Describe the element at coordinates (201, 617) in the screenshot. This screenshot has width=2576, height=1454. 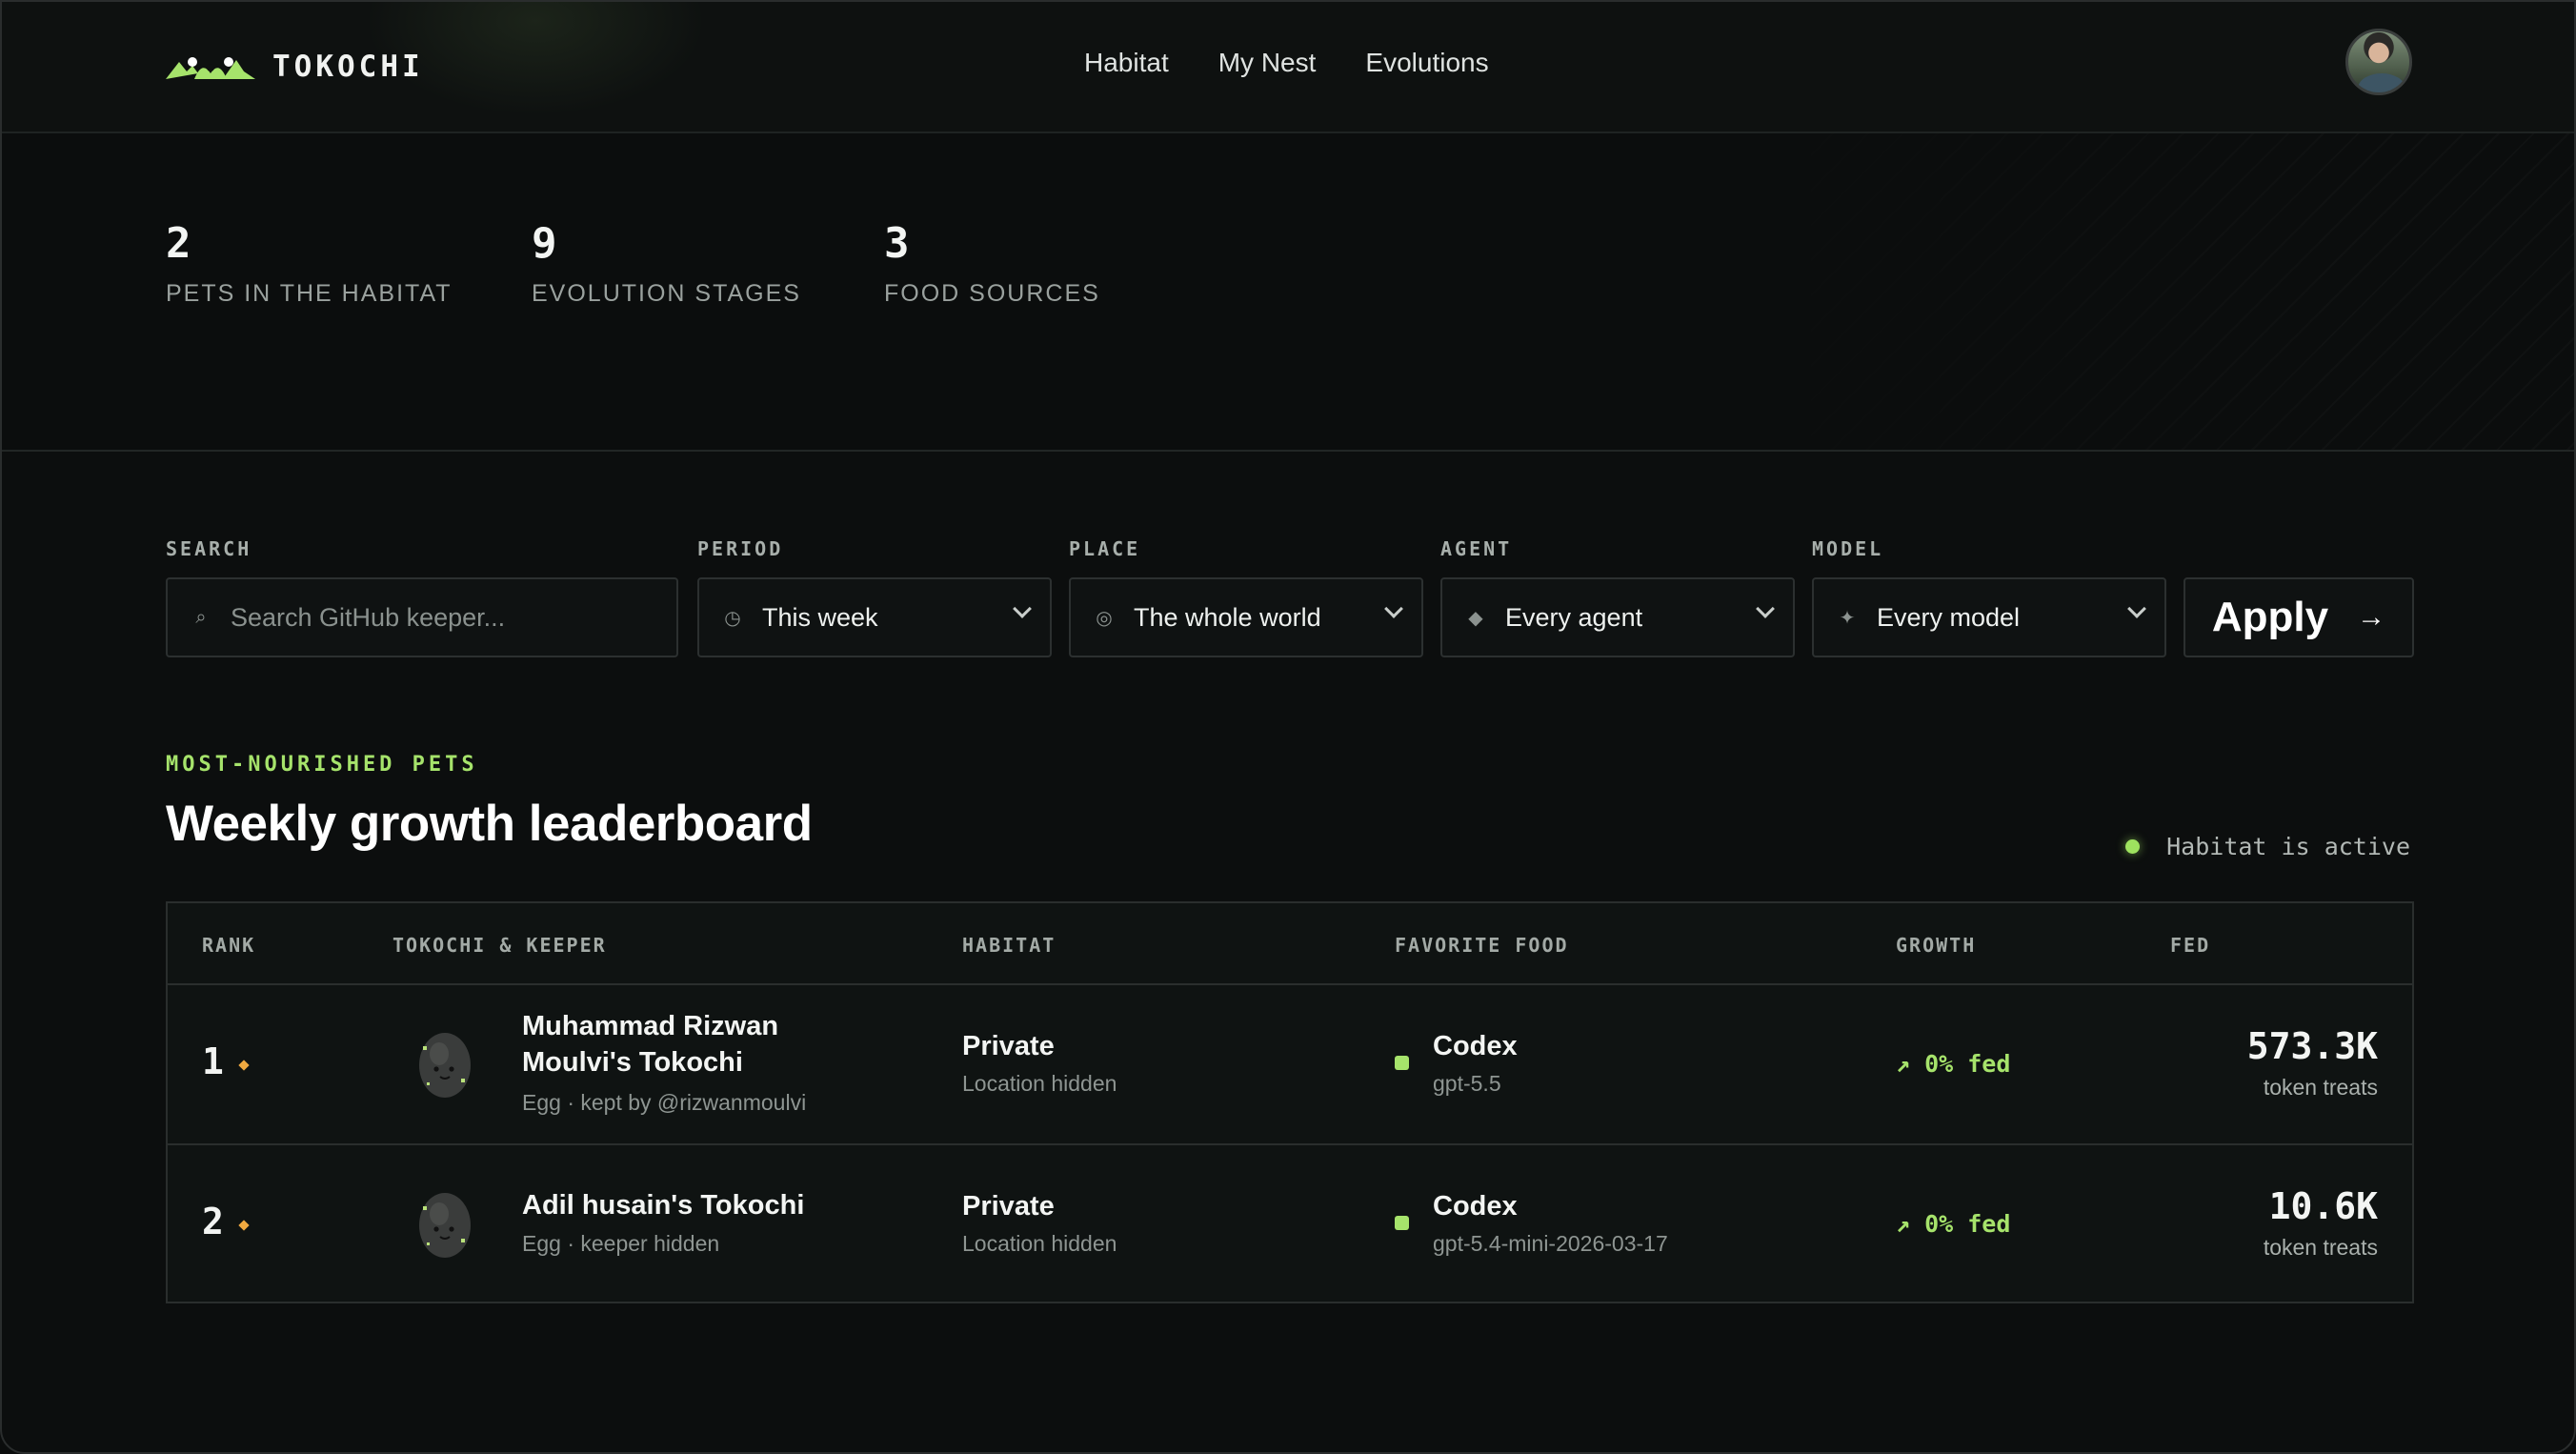
I see `search-icon: ⌕` at that location.